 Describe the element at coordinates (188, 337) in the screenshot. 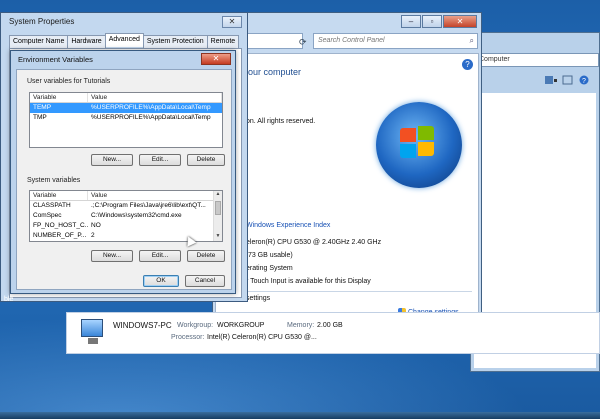

I see `processor-label: Processor:` at that location.